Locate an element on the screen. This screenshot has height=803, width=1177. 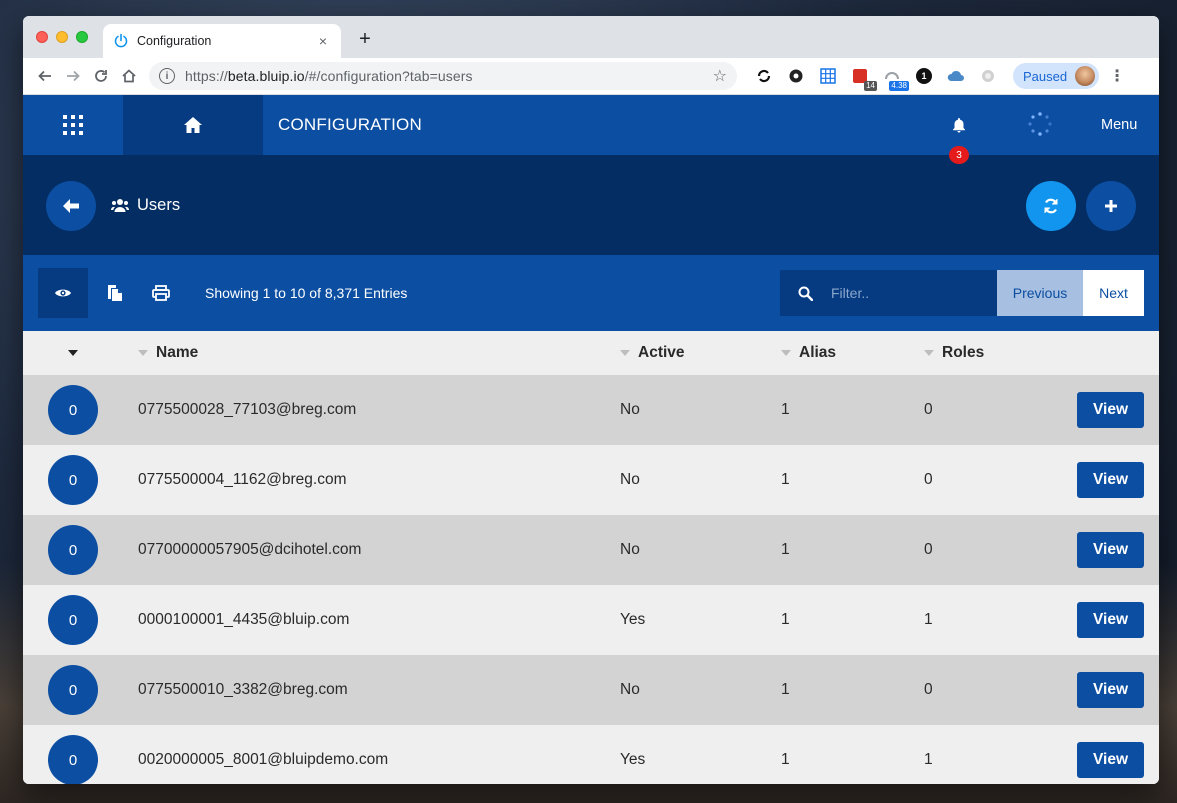
url-path: /#/configuration?tab=users is located at coordinates (388, 76).